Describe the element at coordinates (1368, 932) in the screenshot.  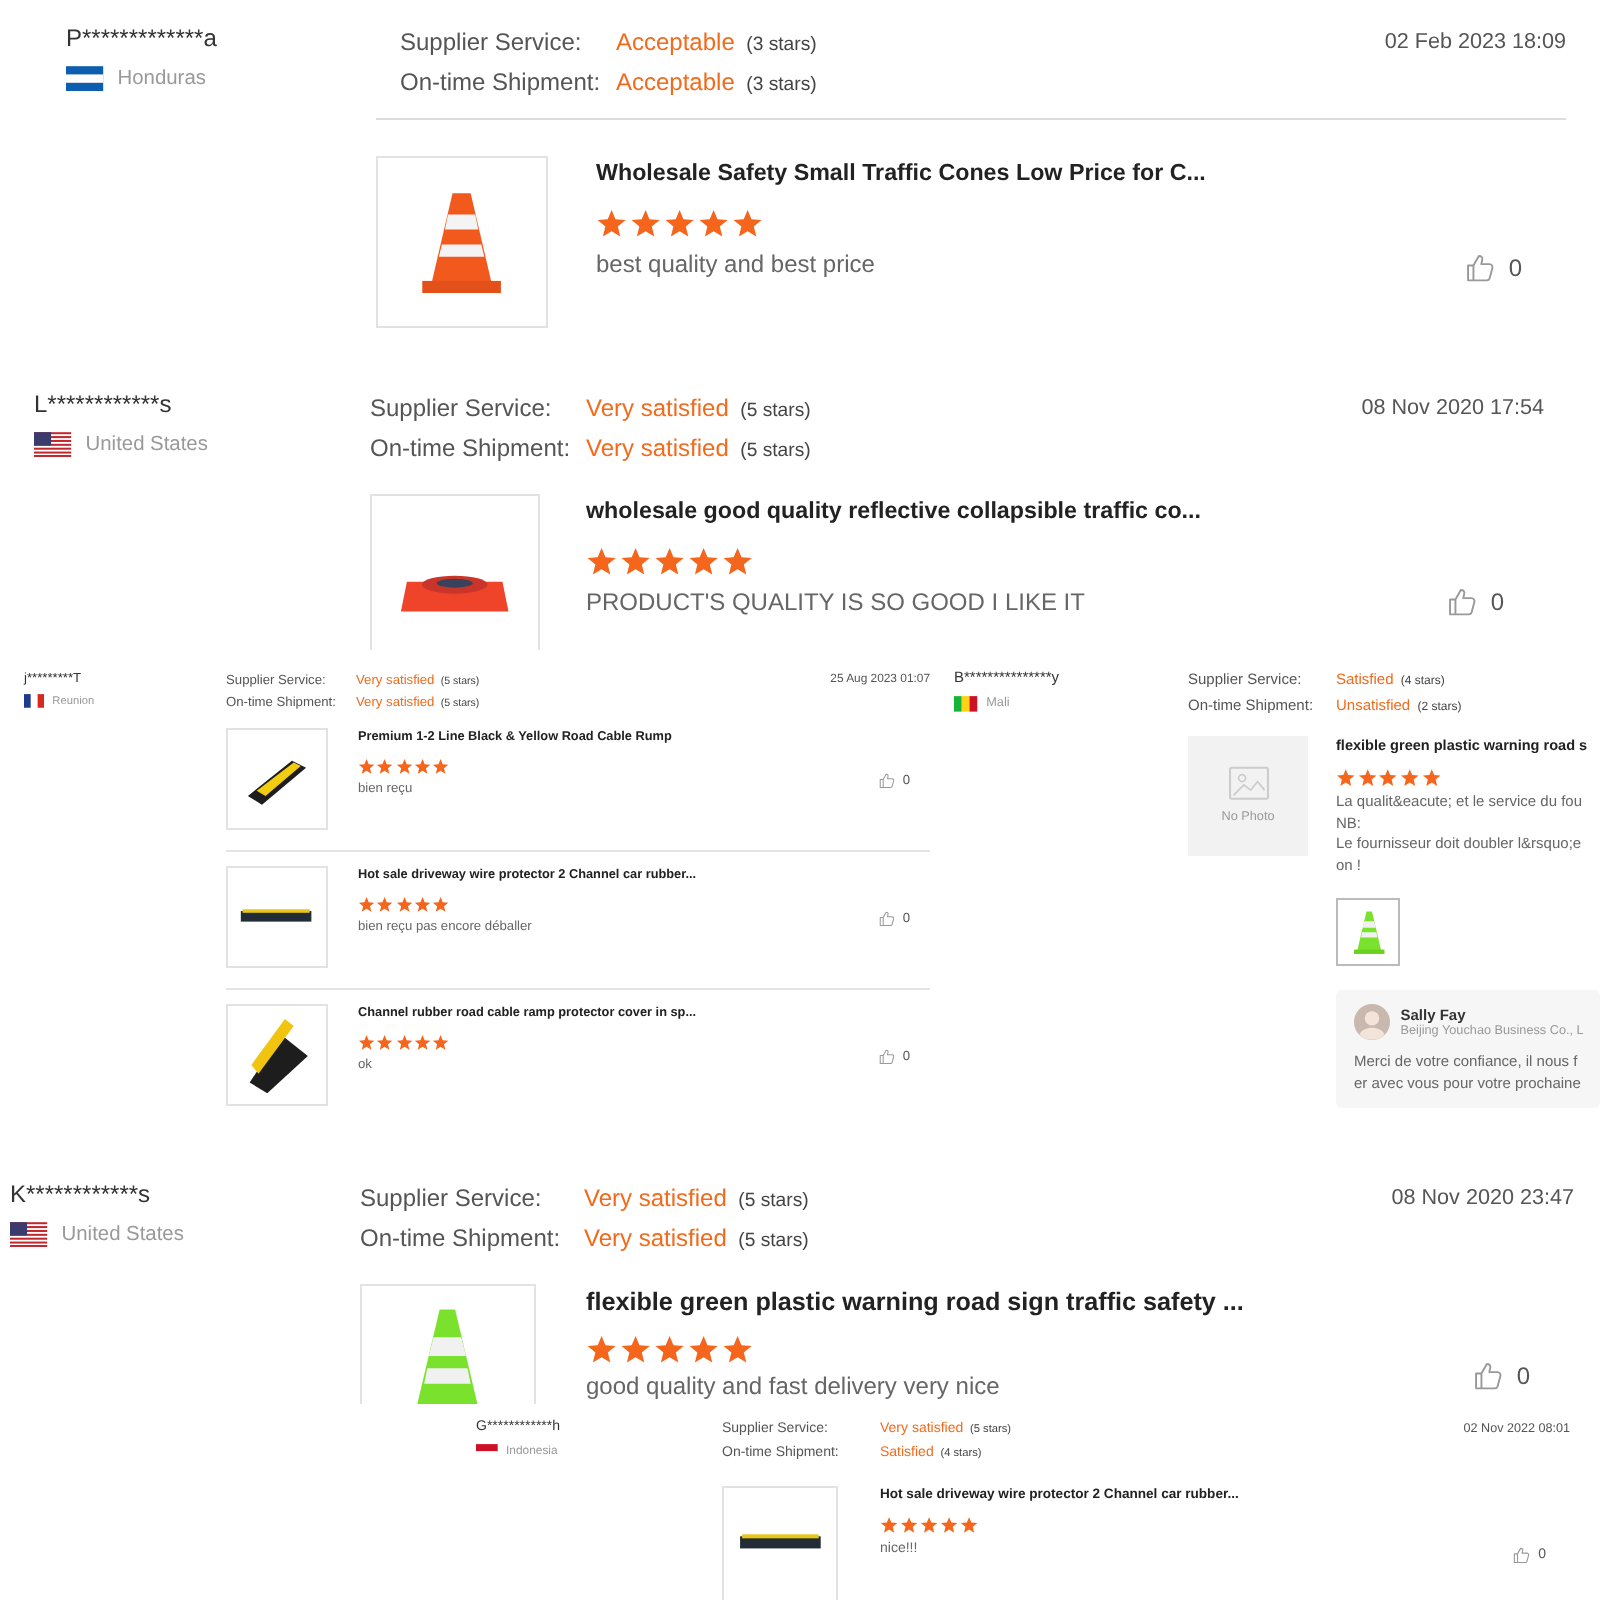
I see `photo-thumbnail` at that location.